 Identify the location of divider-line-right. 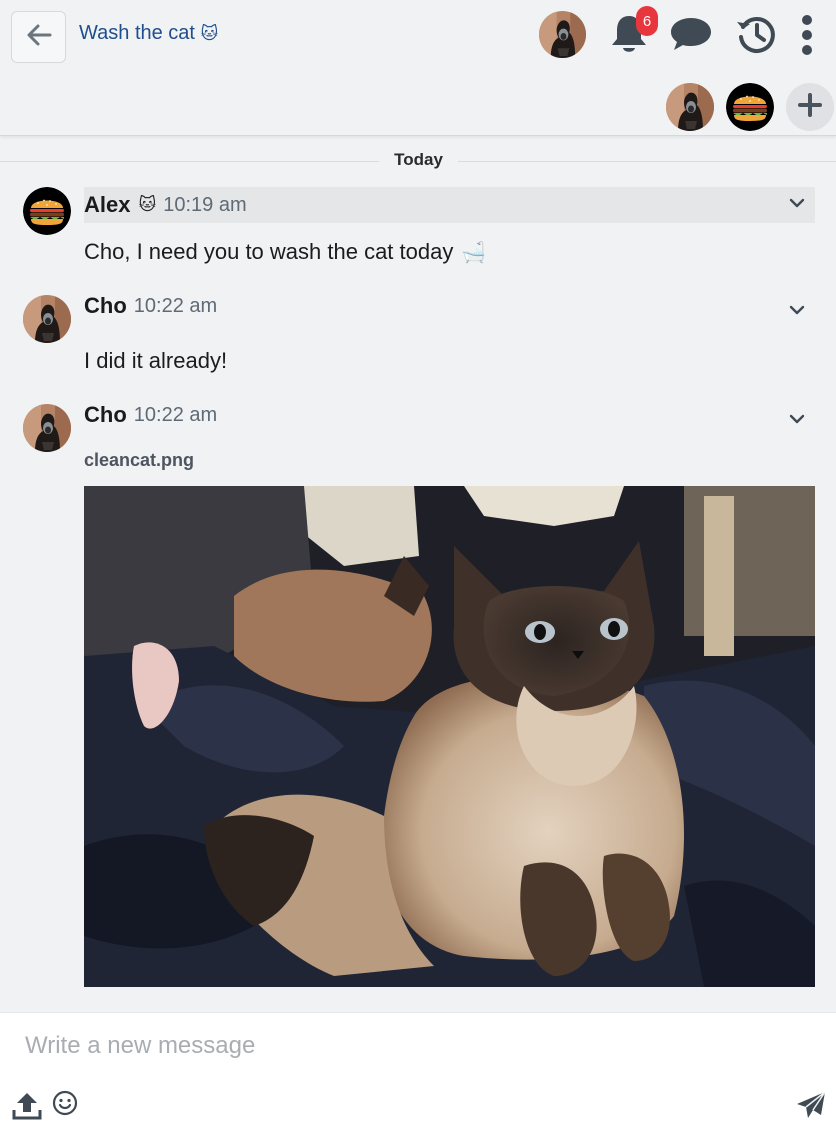
(647, 161).